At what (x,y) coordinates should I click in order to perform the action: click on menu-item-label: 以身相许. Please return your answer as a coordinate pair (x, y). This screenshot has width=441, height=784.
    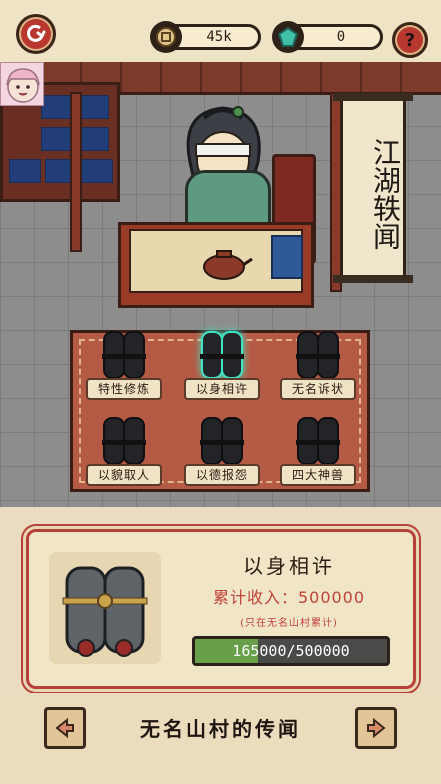
    Looking at the image, I should click on (222, 389).